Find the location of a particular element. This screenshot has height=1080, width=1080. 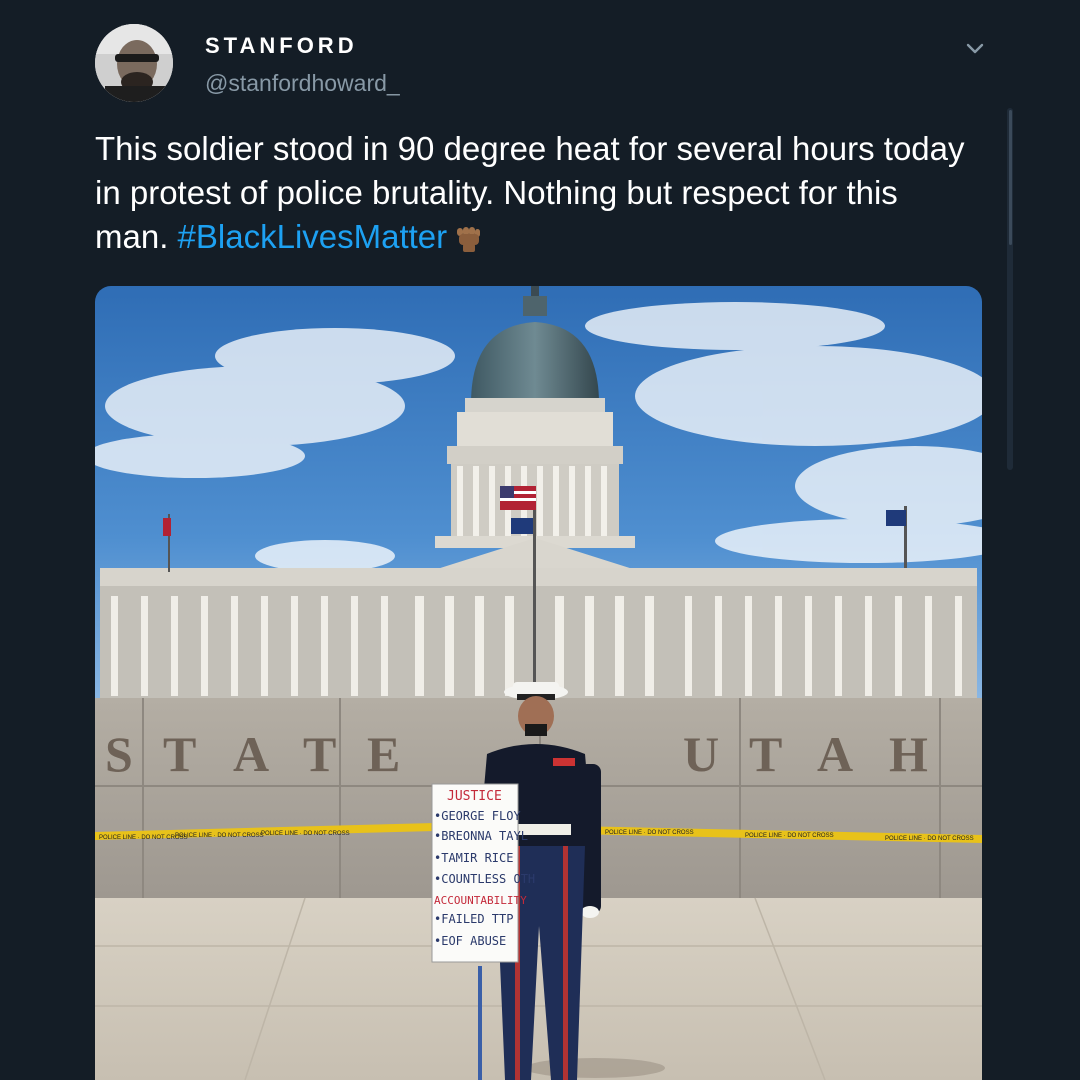

sign-line: ACCOUNTABILITY is located at coordinates (480, 900).